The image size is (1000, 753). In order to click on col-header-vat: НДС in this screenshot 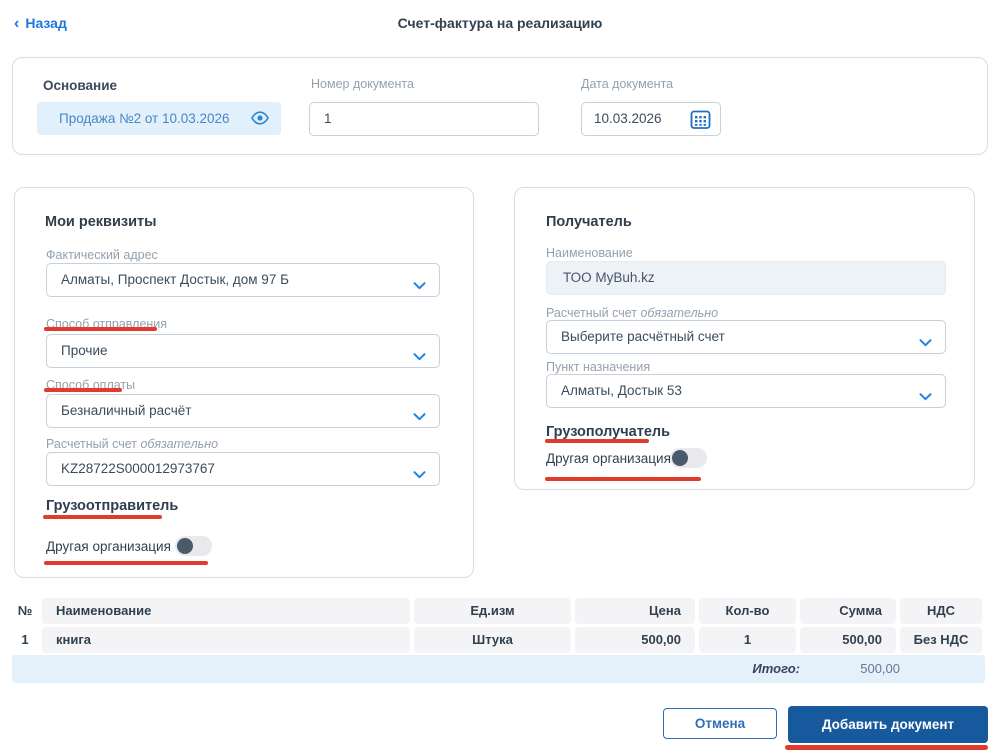, I will do `click(941, 611)`.